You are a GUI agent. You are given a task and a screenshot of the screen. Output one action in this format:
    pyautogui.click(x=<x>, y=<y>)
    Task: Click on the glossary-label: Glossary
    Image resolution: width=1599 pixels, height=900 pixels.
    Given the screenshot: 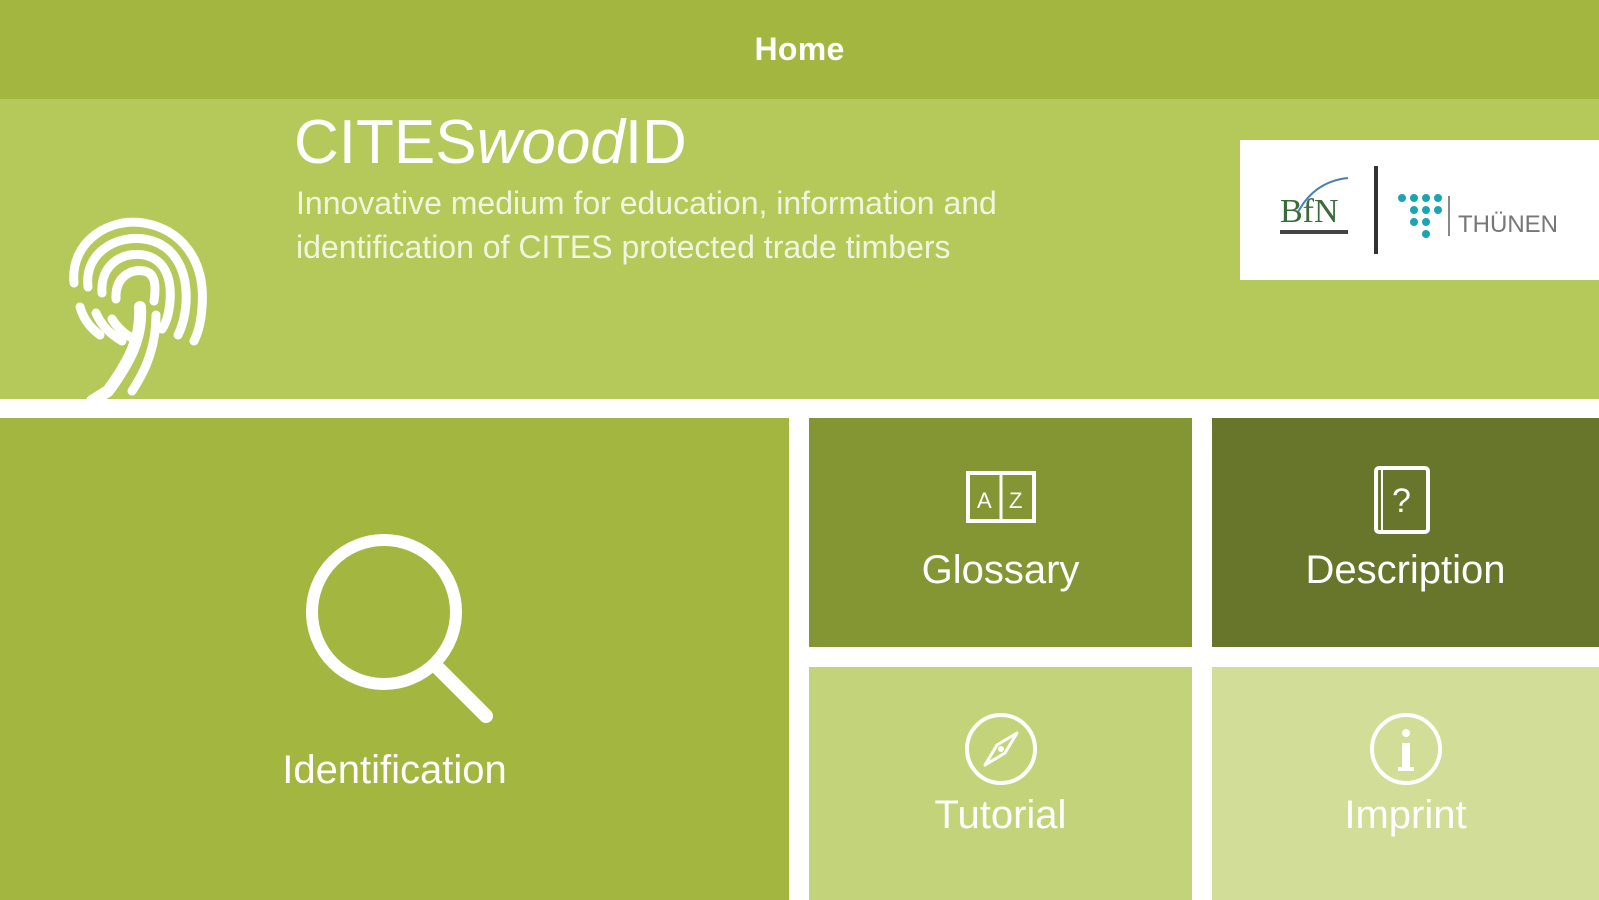 What is the action you would take?
    pyautogui.click(x=1000, y=570)
    